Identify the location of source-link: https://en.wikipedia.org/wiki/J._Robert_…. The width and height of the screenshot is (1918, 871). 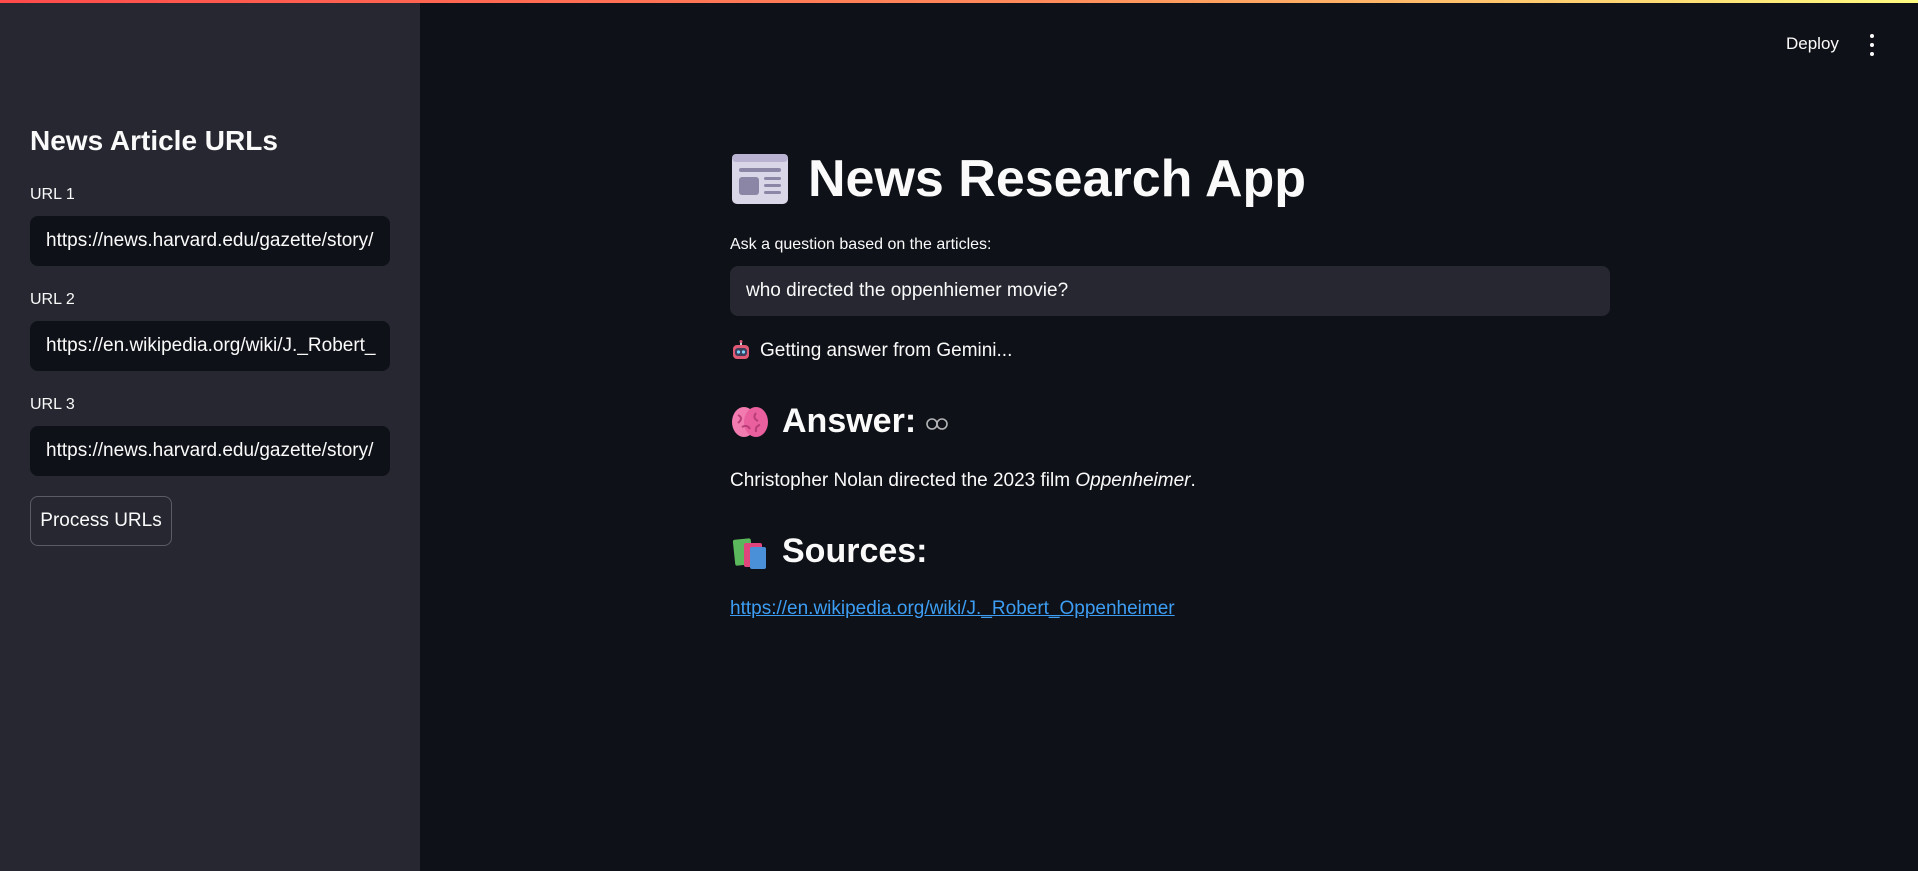
(952, 609).